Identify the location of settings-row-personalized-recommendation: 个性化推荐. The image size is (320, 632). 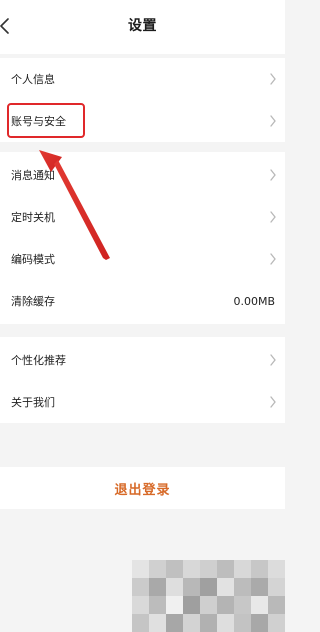
(142, 360).